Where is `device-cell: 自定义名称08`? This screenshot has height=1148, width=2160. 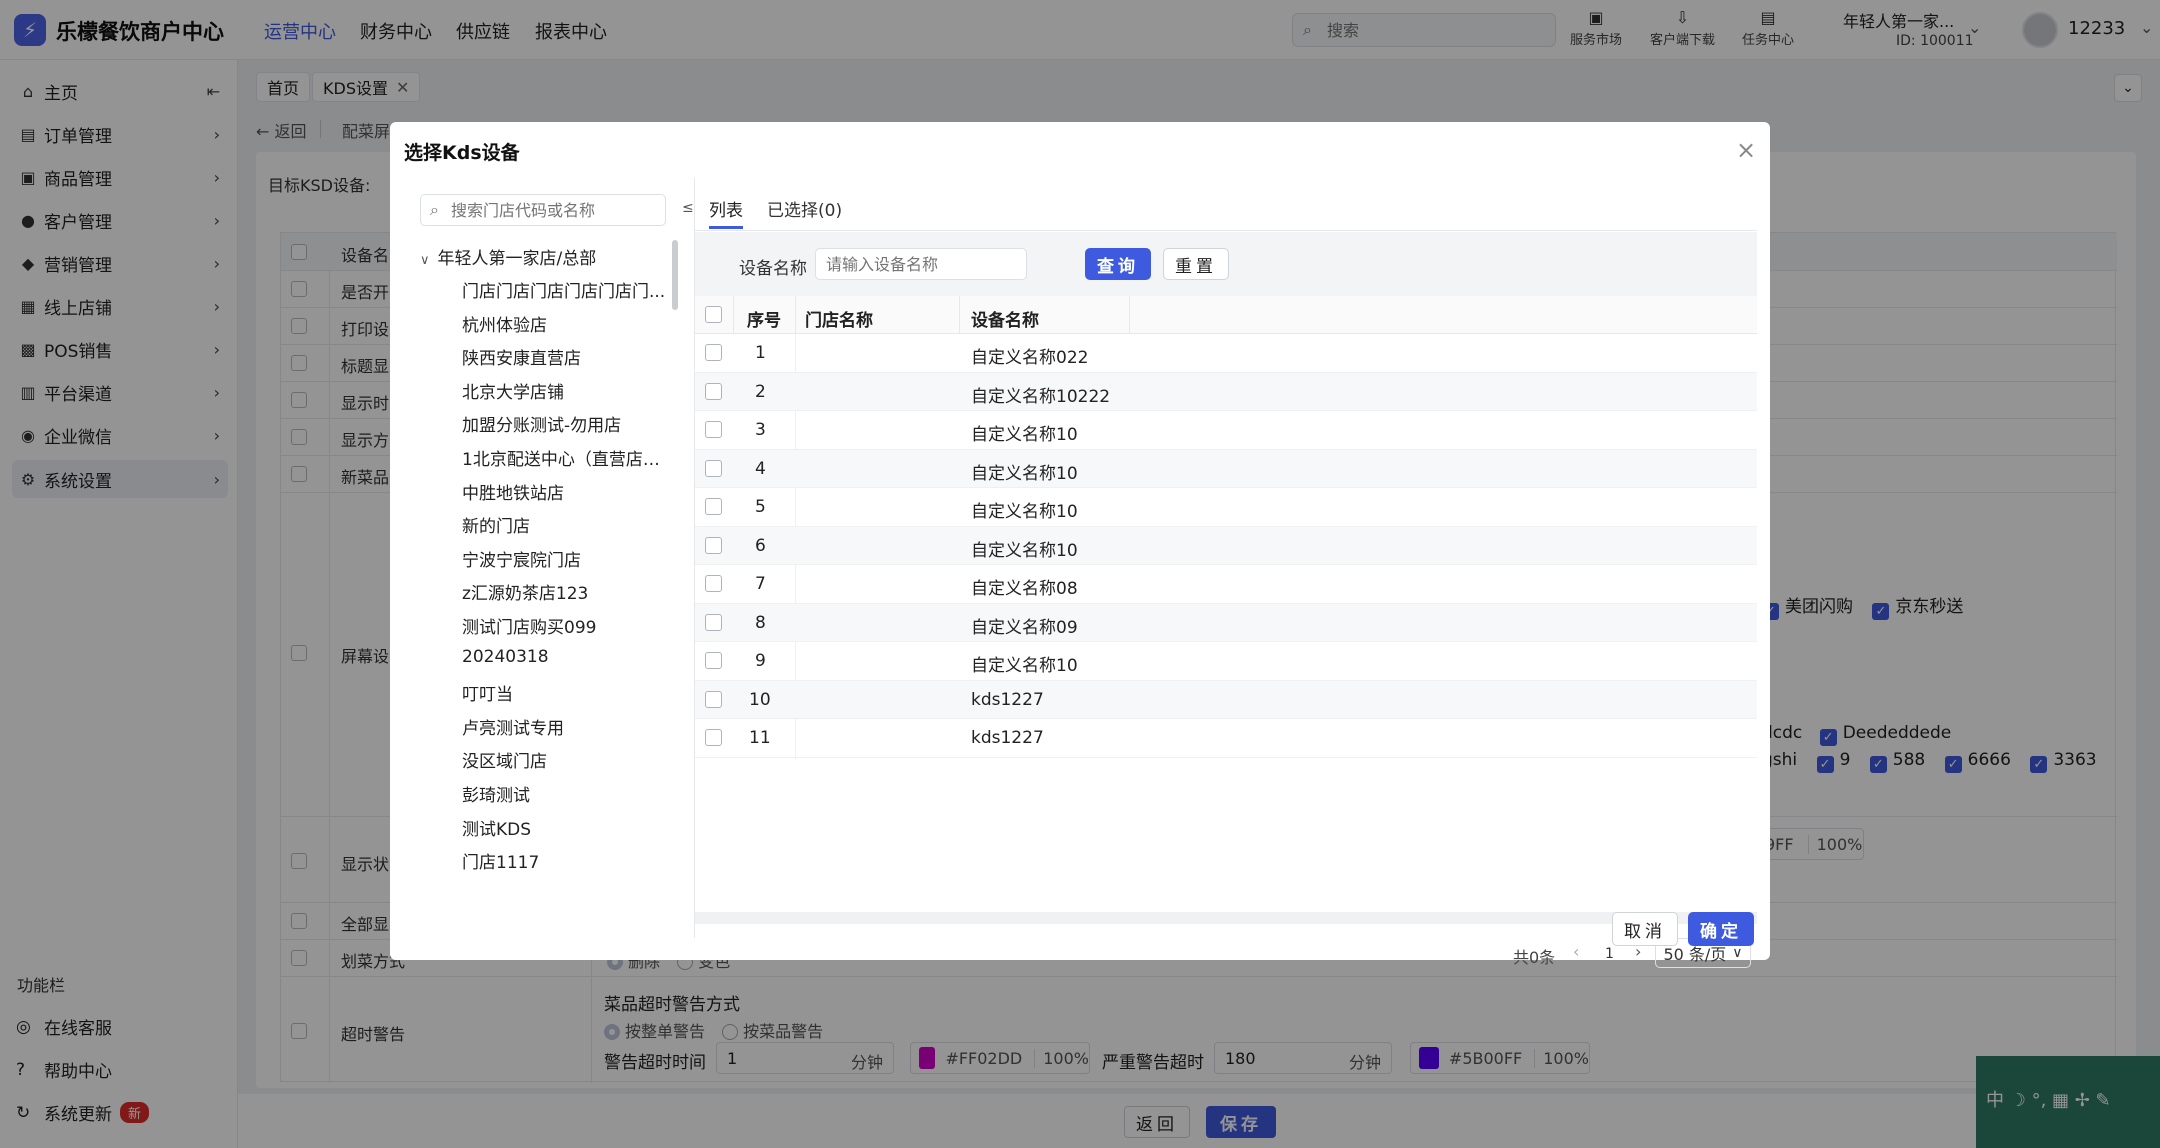
device-cell: 自定义名称08 is located at coordinates (1024, 589).